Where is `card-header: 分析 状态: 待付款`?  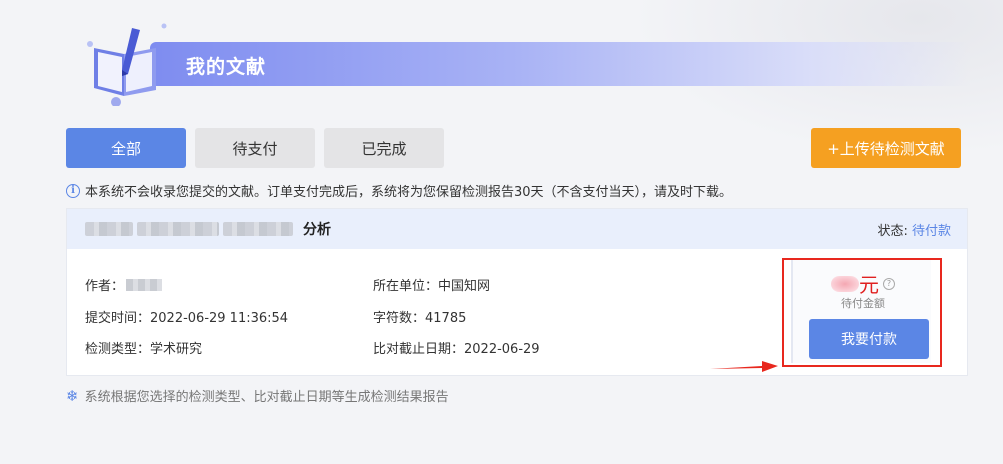 card-header: 分析 状态: 待付款 is located at coordinates (517, 229).